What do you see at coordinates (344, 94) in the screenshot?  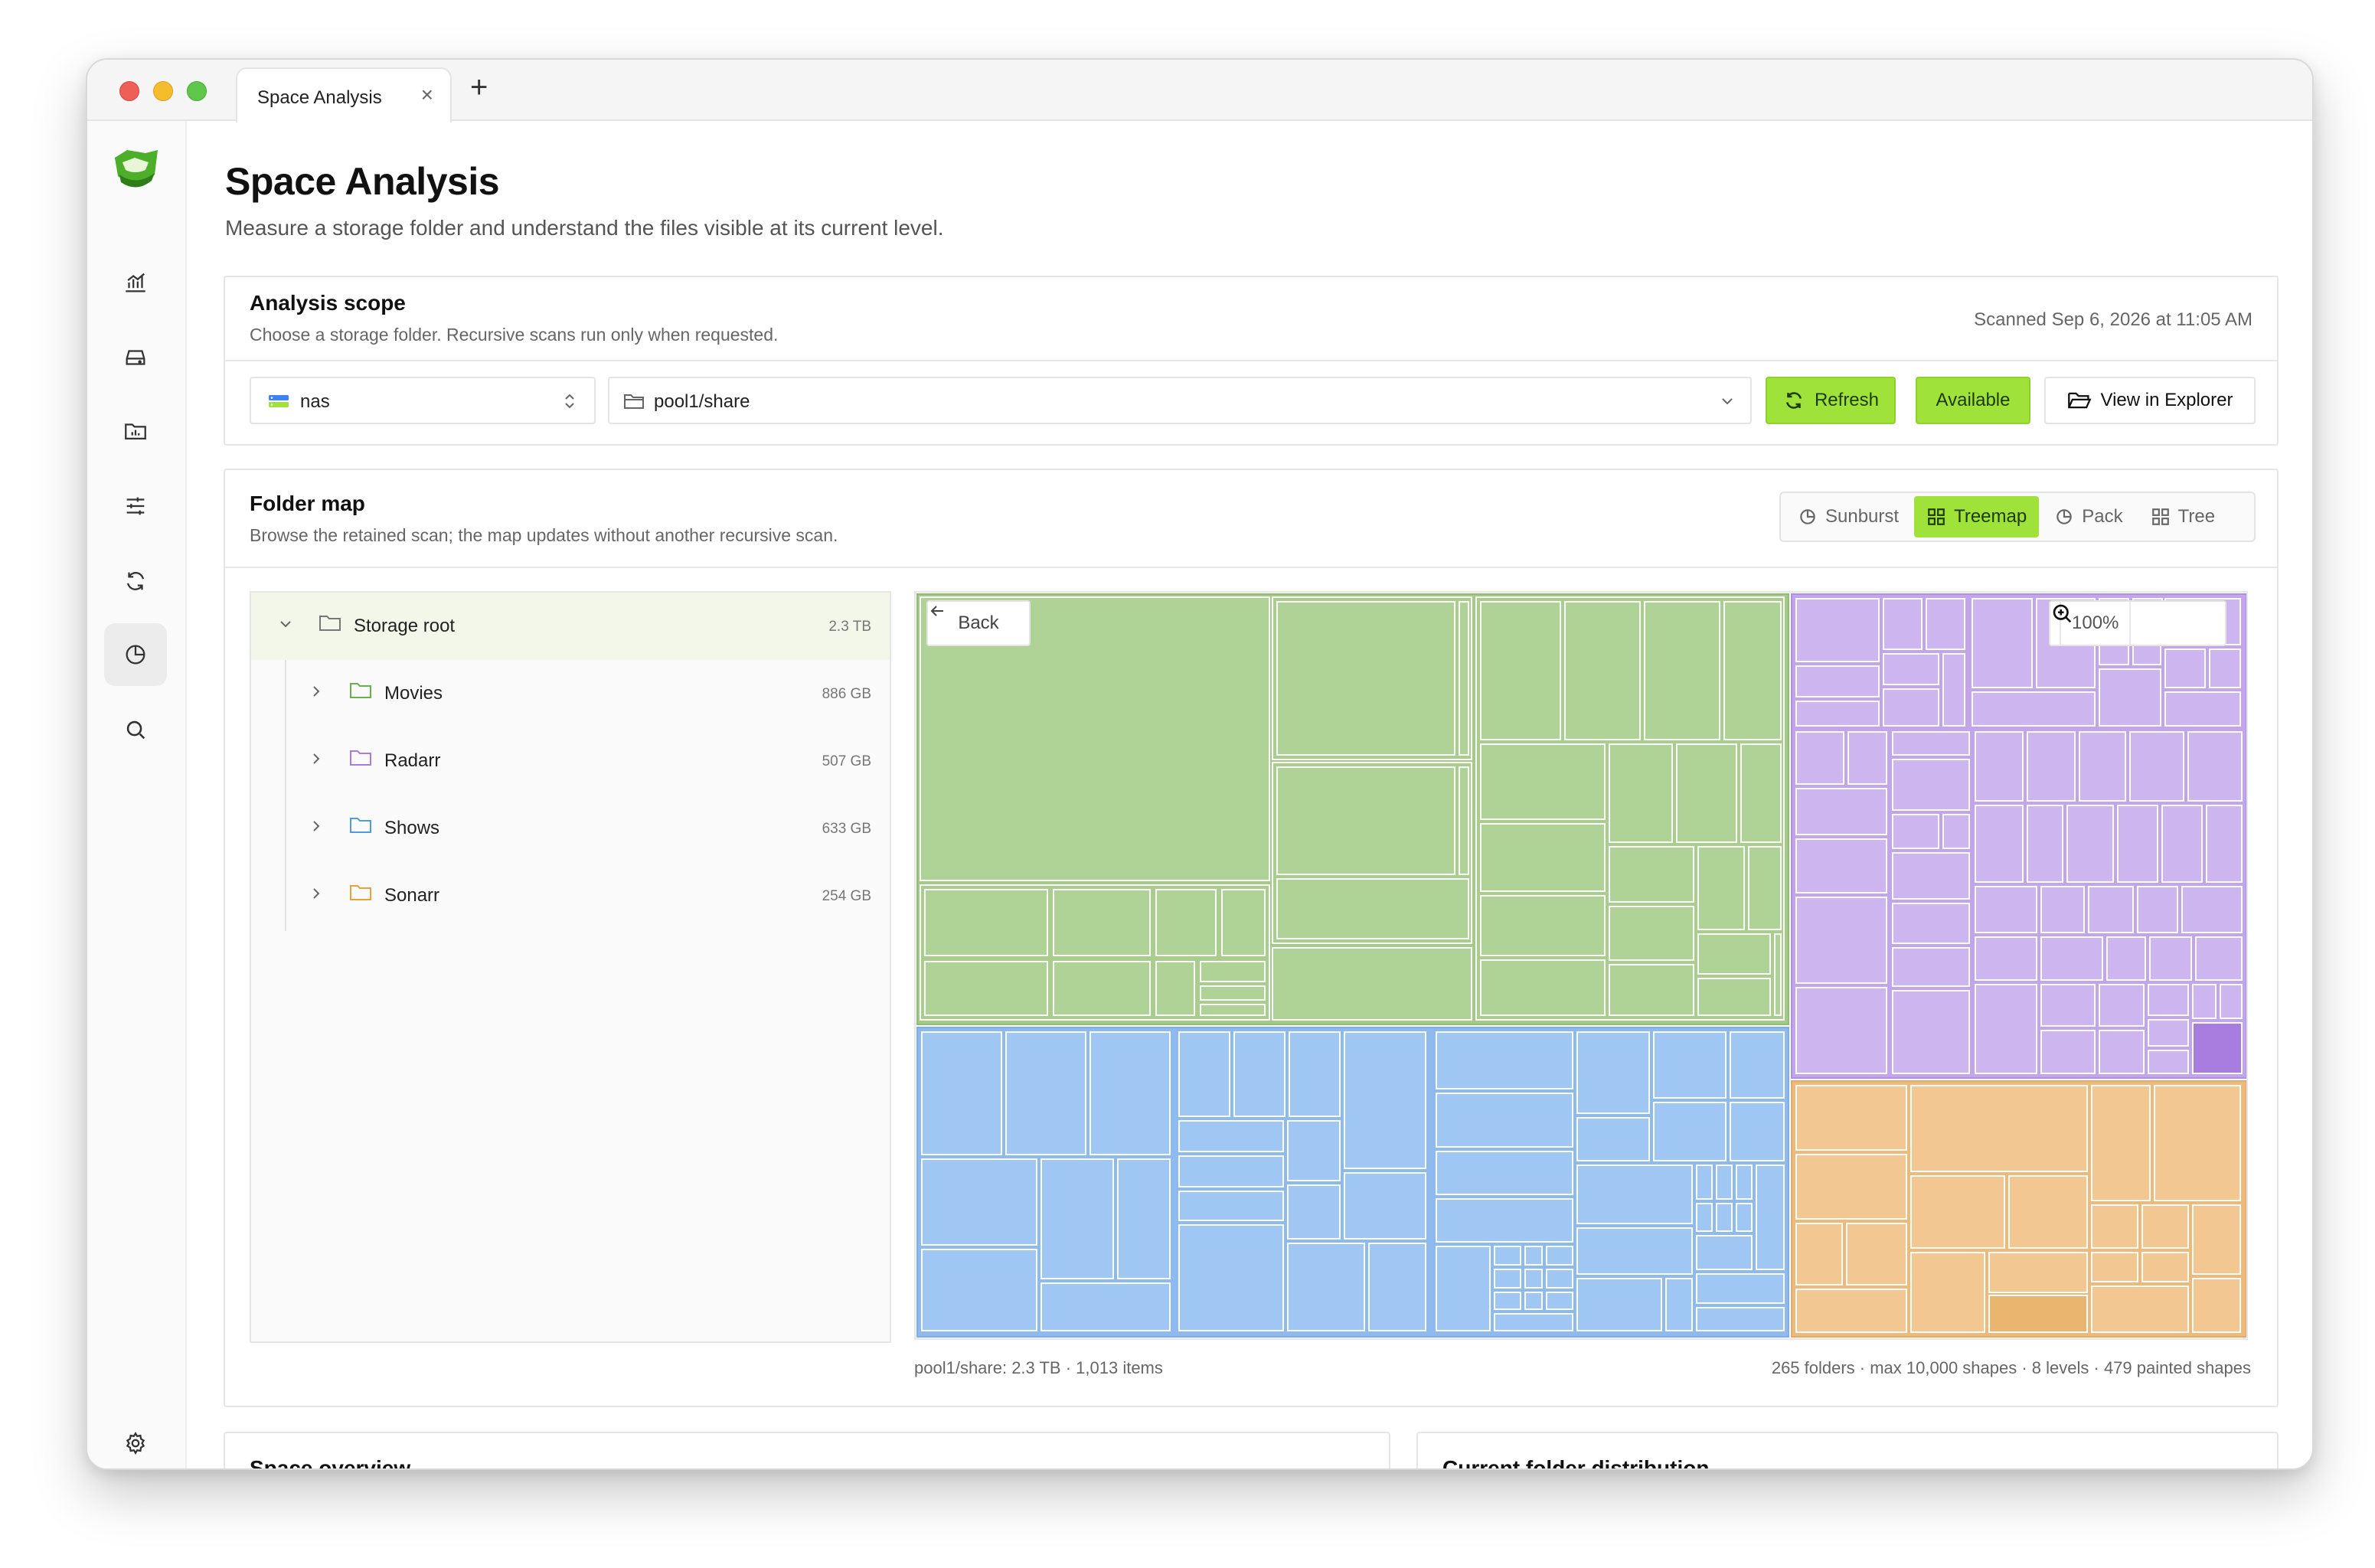 I see `tab-space-analysis: Space Analysis ×` at bounding box center [344, 94].